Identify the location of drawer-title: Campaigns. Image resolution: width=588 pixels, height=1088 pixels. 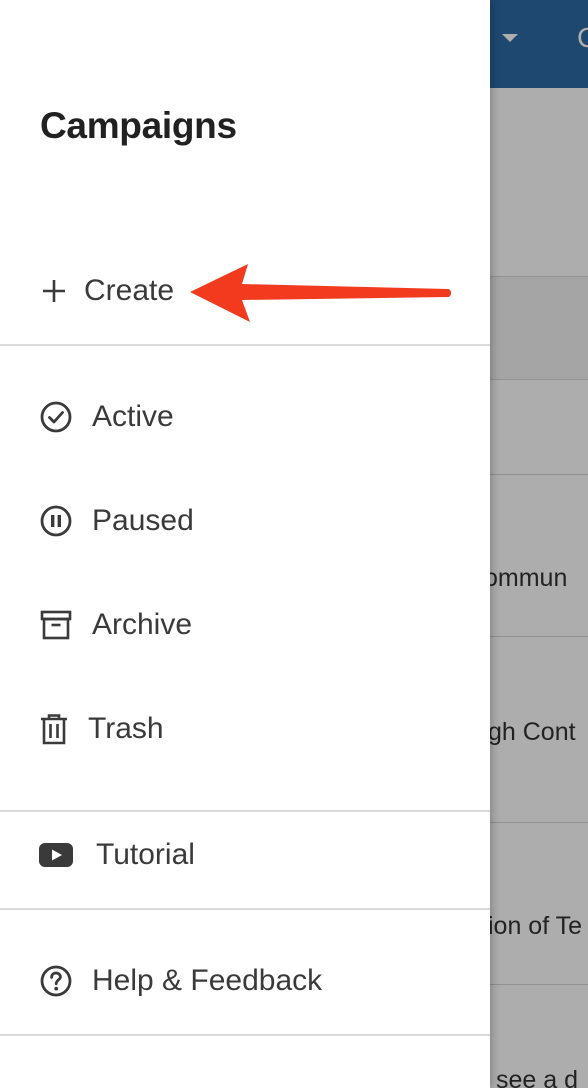
(138, 125).